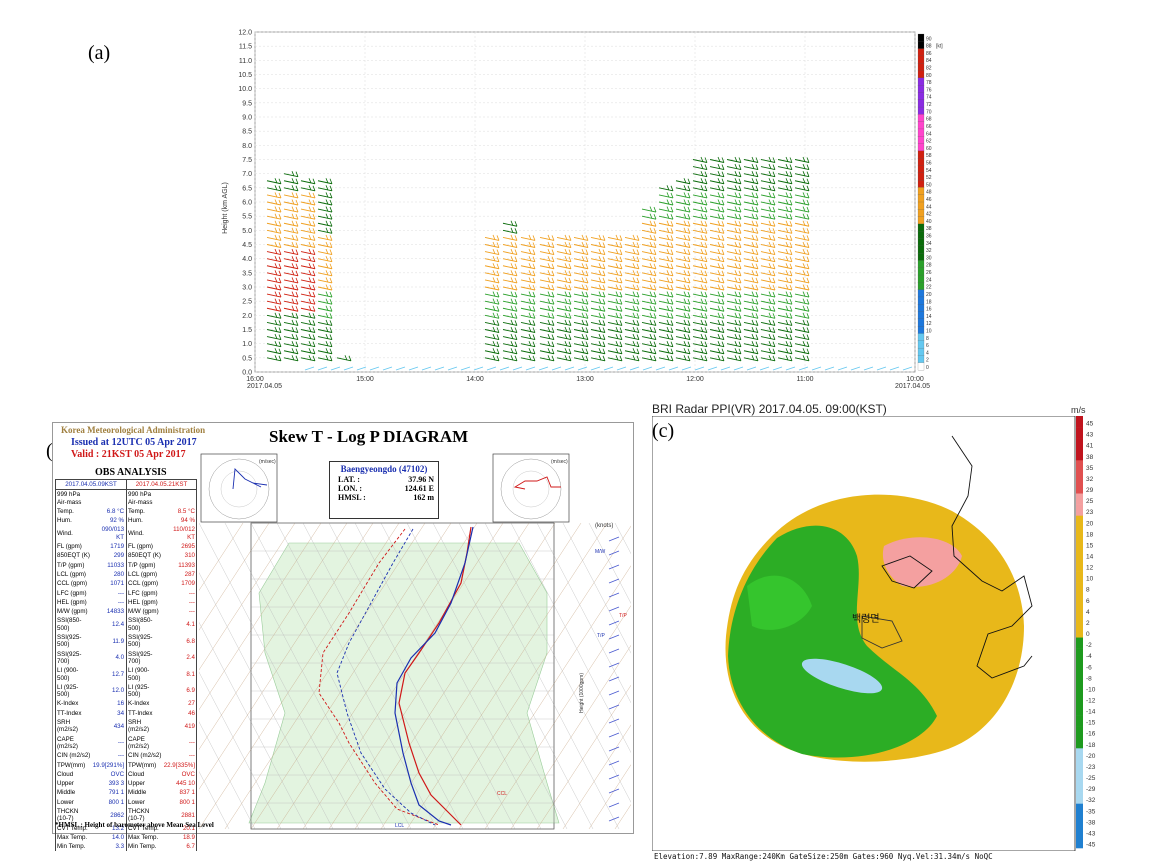 The height and width of the screenshot is (866, 1156). Describe the element at coordinates (128, 454) in the screenshot. I see `valid-text: Valid : 21KST 05 Apr 2017` at that location.